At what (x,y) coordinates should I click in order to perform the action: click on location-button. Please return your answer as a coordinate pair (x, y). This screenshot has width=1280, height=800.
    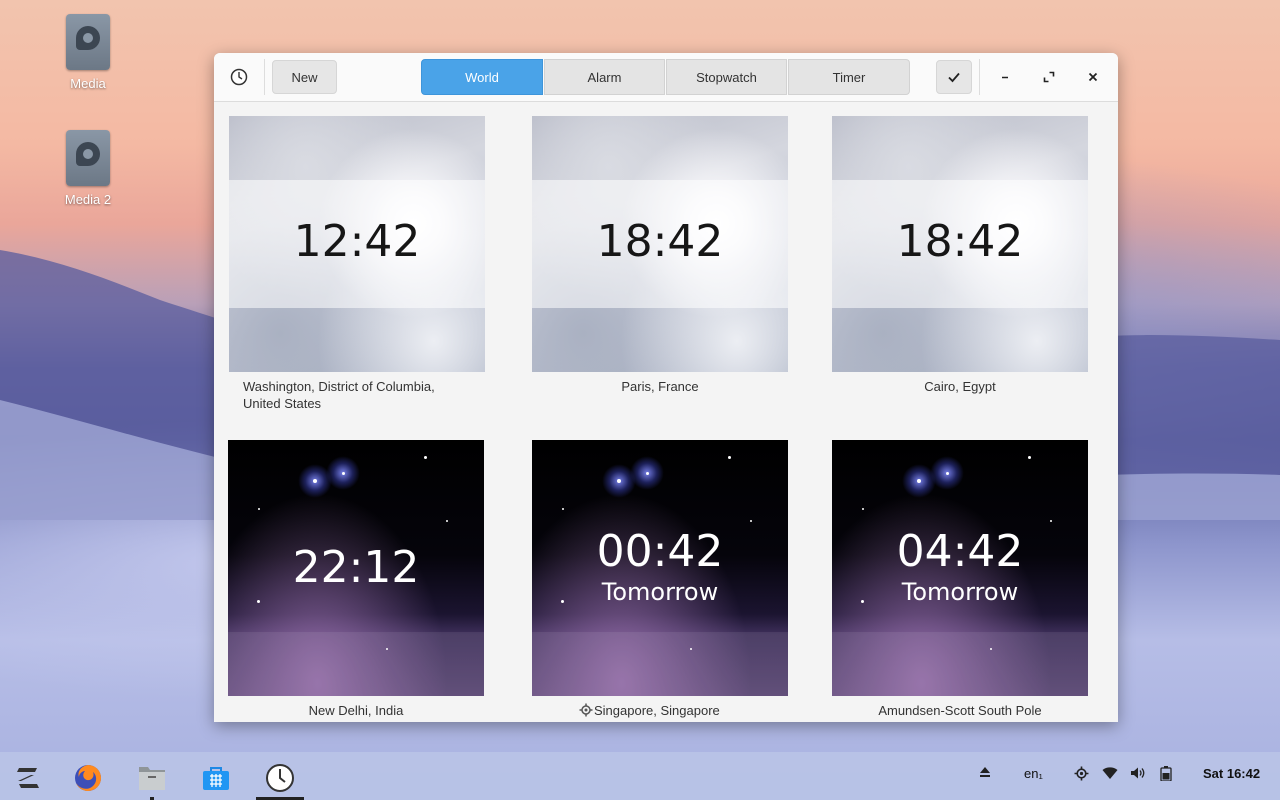
    Looking at the image, I should click on (1081, 775).